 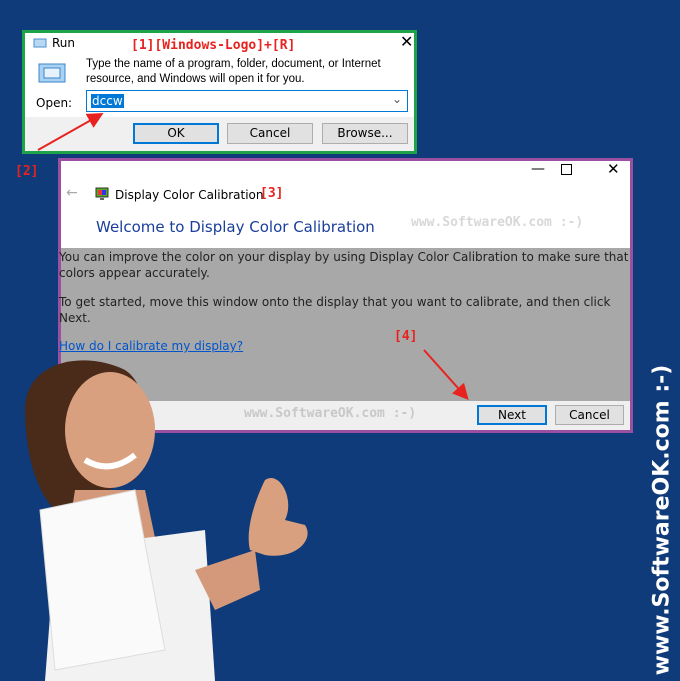 I want to click on arrow-to-input, so click(x=70, y=132).